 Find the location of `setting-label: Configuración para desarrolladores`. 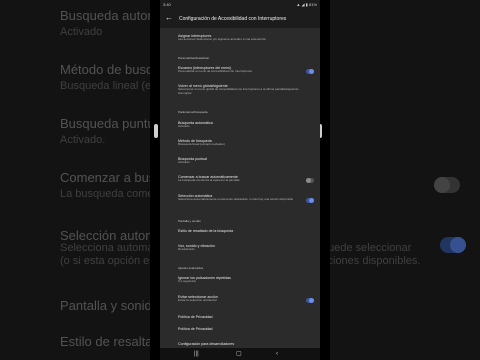

setting-label: Configuración para desarrolladores is located at coordinates (206, 344).